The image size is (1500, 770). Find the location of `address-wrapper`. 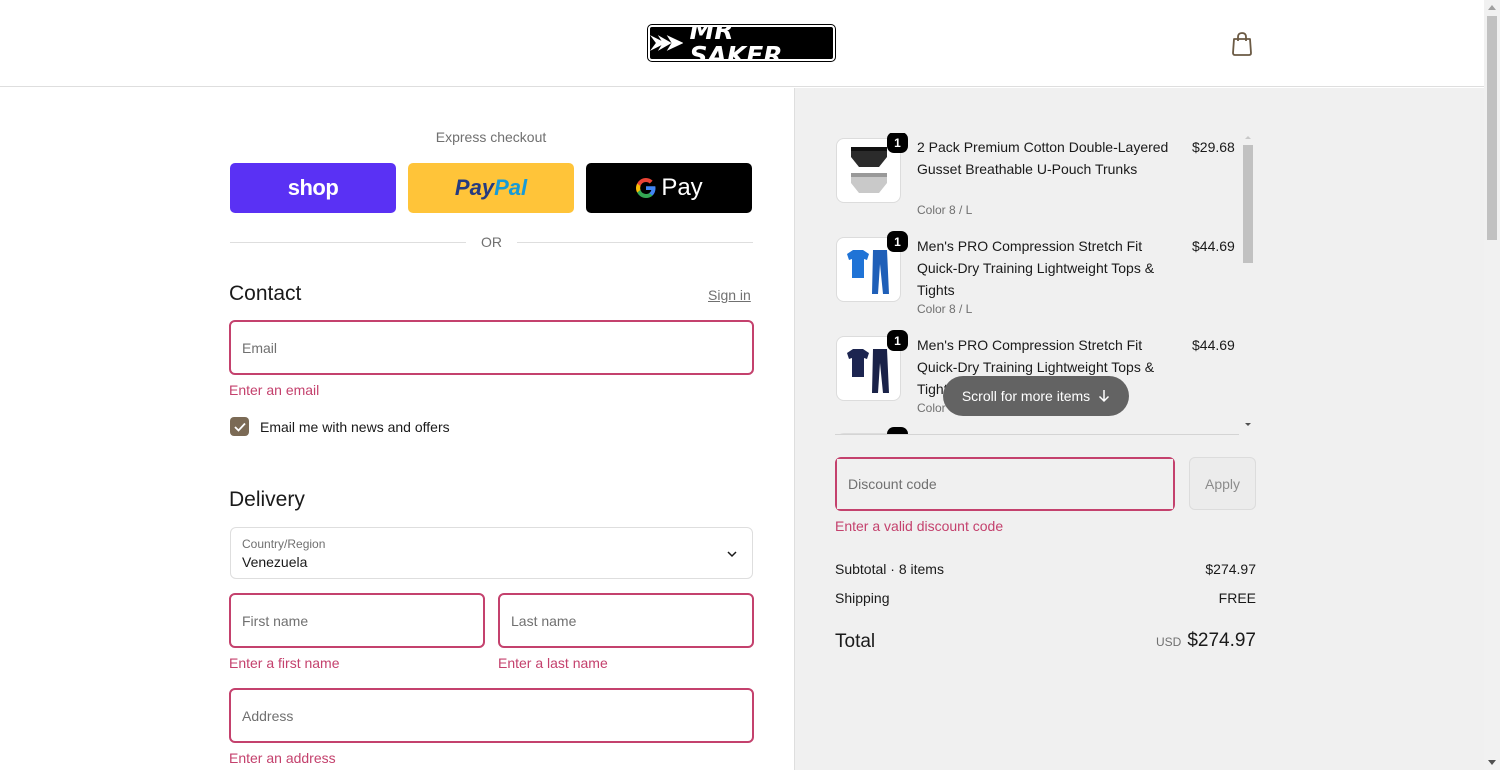

address-wrapper is located at coordinates (491, 715).